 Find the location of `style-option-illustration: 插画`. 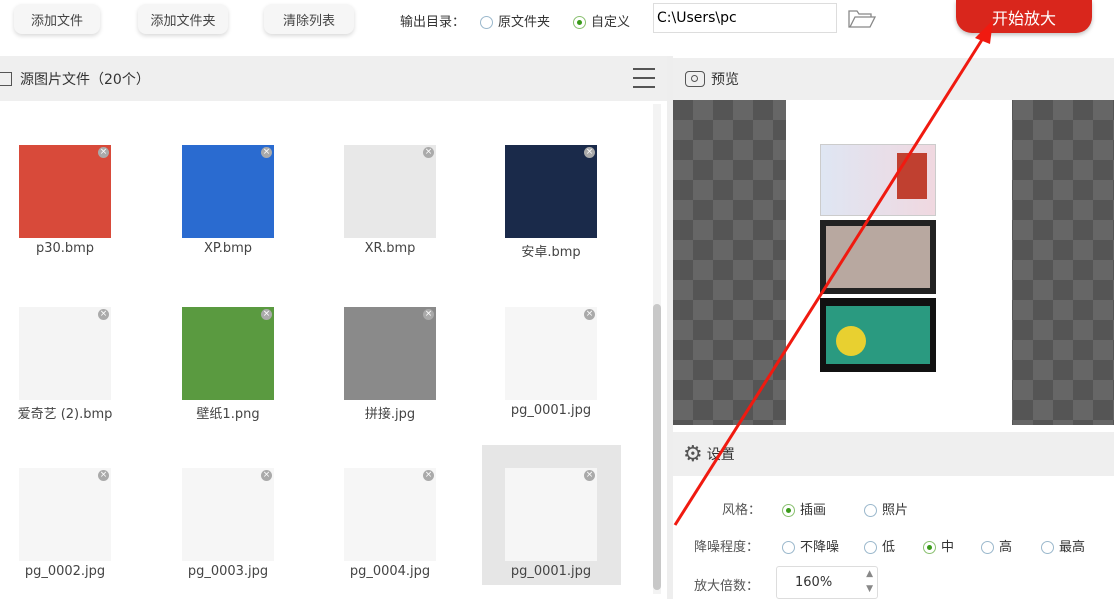

style-option-illustration: 插画 is located at coordinates (804, 508).